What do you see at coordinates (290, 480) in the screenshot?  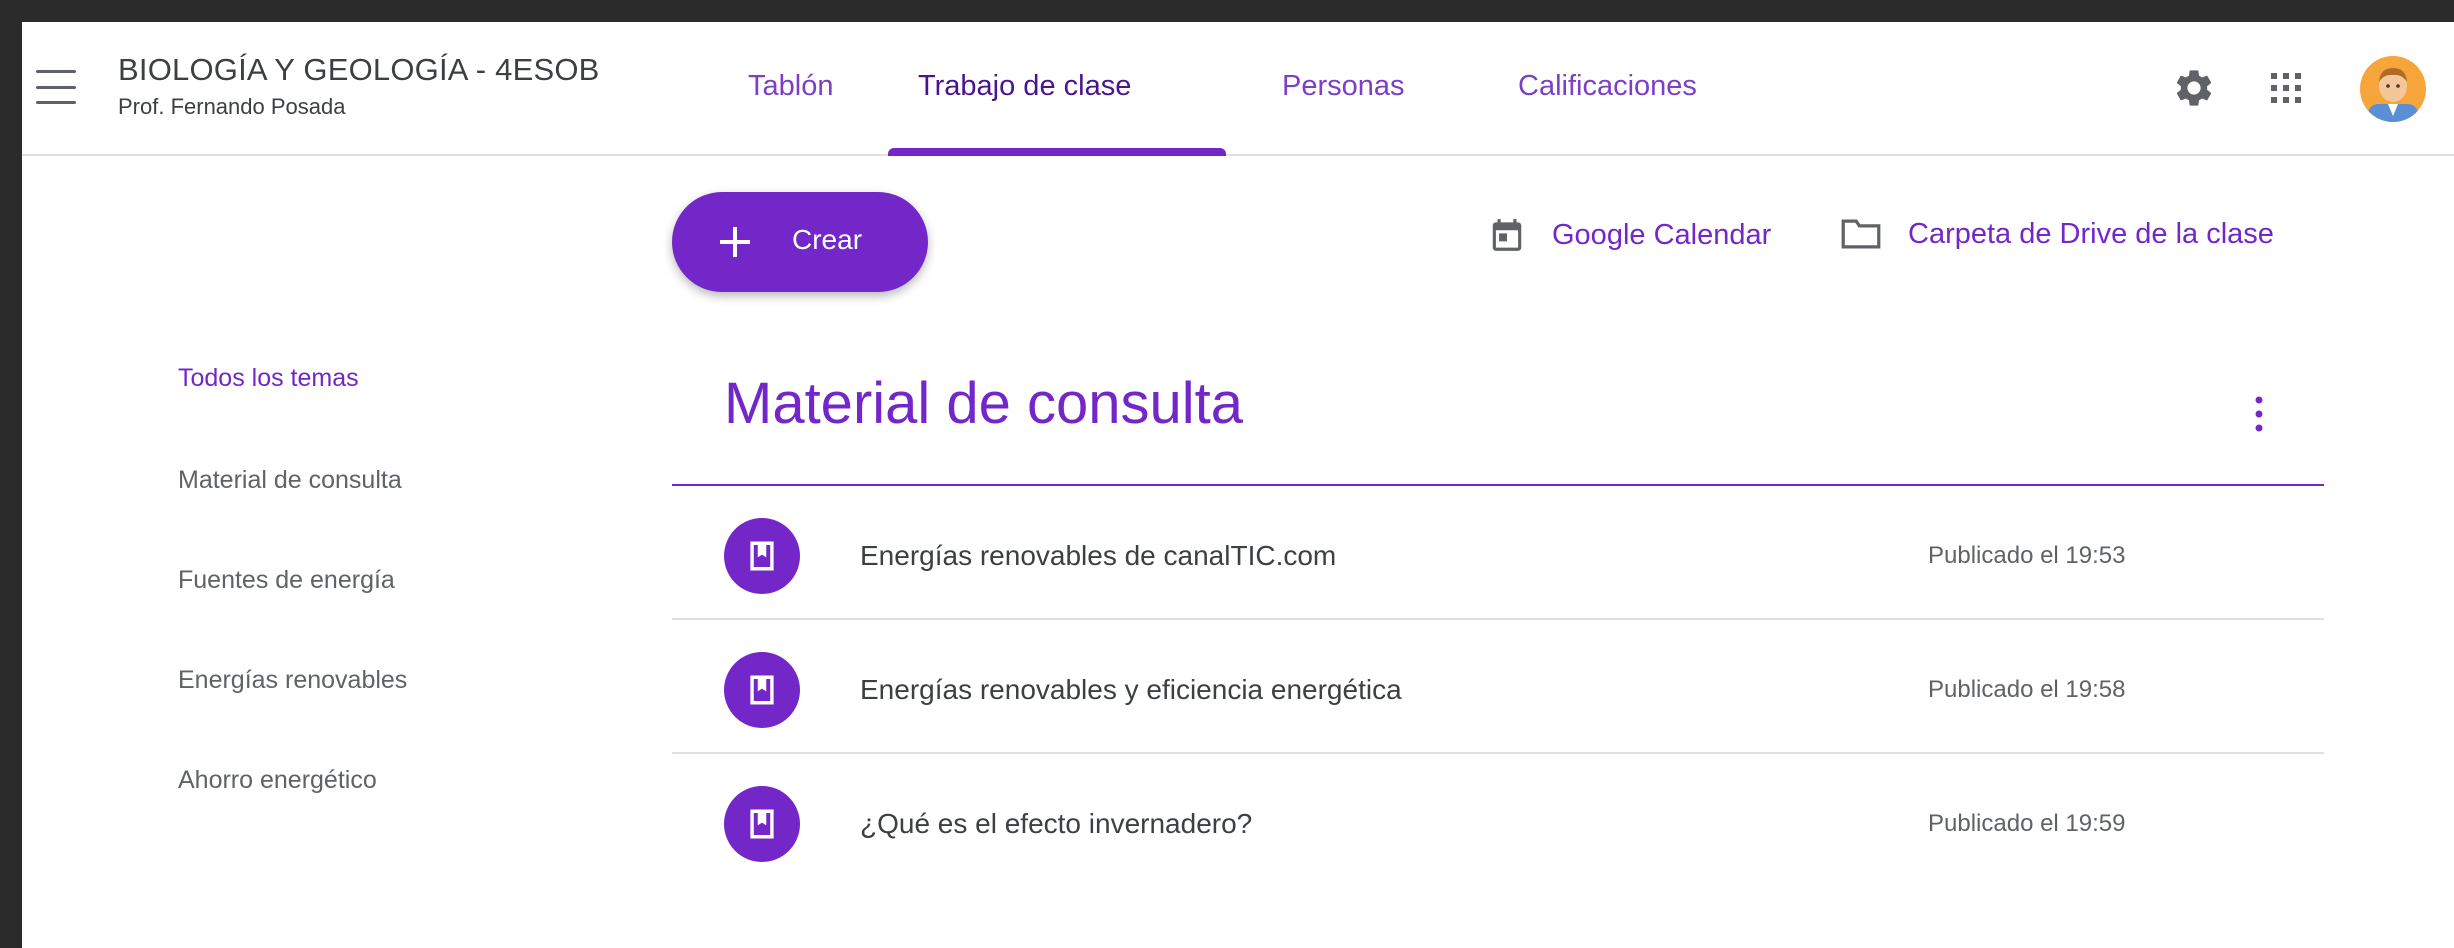 I see `sidebar-item-material-de-consulta: Material de consulta` at bounding box center [290, 480].